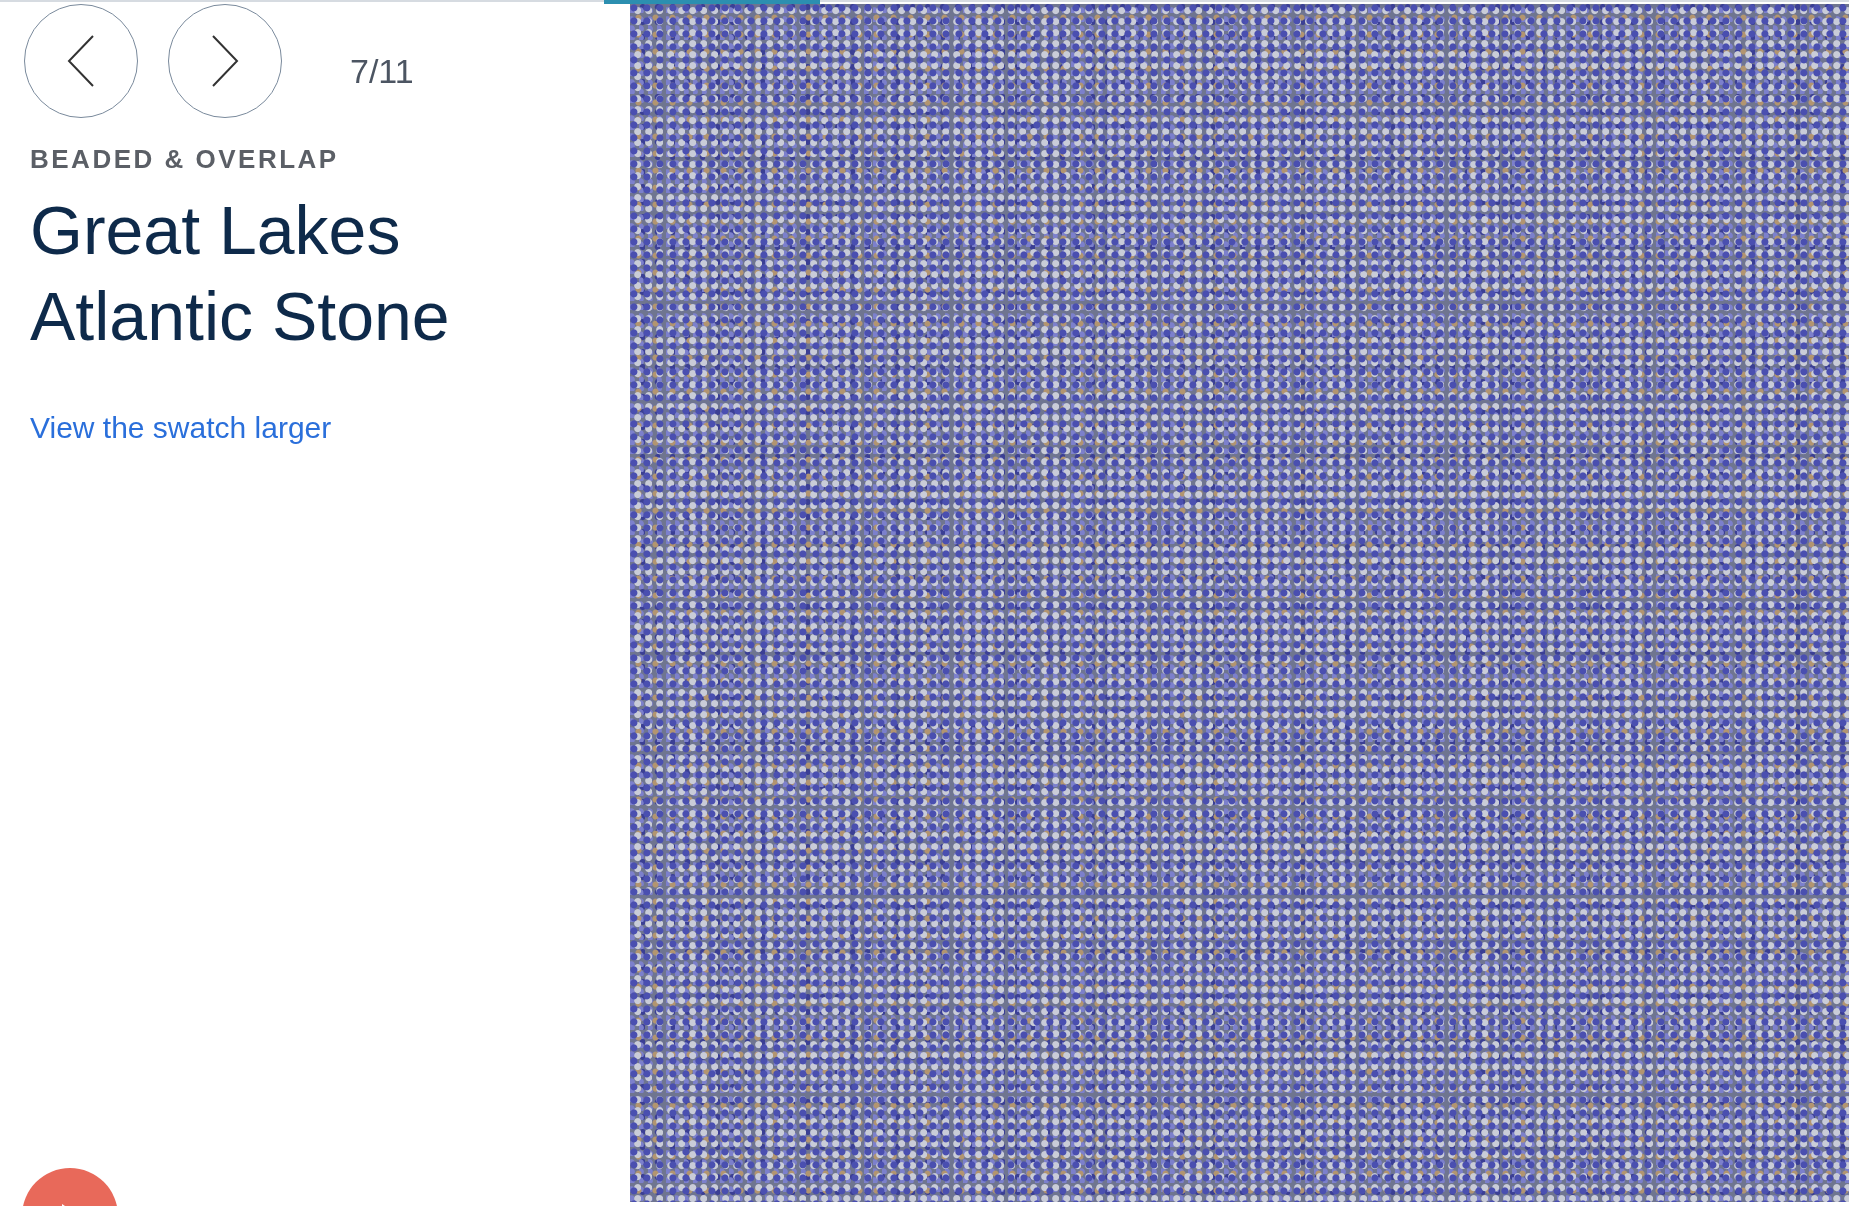  Describe the element at coordinates (225, 61) in the screenshot. I see `chevron-right-icon` at that location.